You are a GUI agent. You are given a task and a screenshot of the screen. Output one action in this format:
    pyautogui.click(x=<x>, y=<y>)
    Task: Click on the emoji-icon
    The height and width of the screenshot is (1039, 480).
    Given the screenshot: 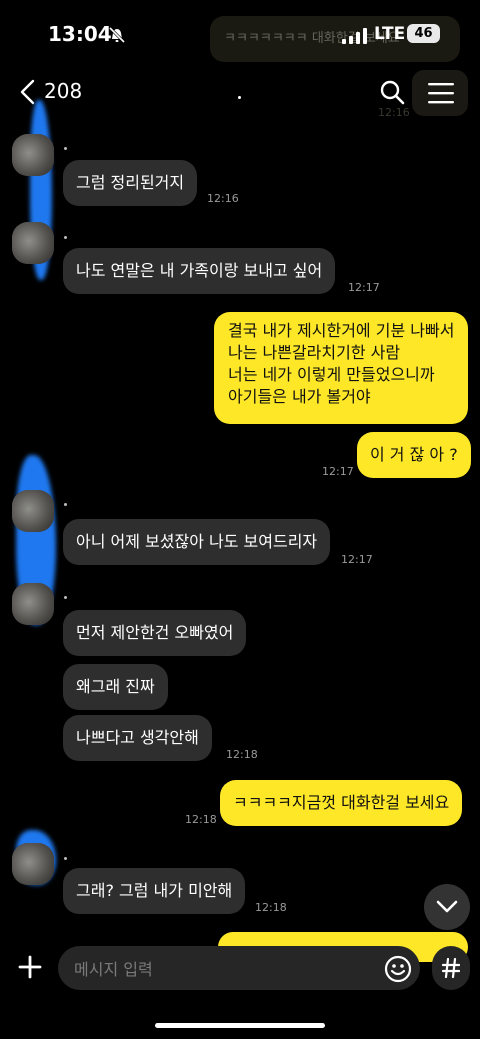 What is the action you would take?
    pyautogui.click(x=398, y=969)
    